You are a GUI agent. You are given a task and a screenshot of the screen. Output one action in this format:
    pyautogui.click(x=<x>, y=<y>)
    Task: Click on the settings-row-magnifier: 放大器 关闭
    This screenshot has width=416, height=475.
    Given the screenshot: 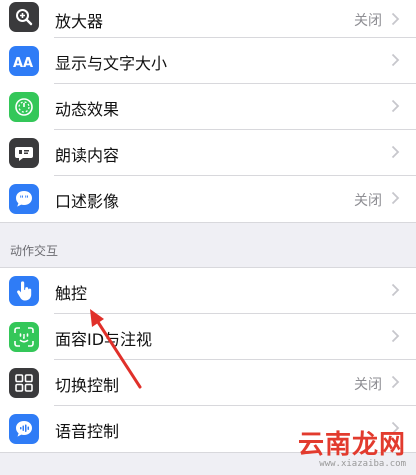 What is the action you would take?
    pyautogui.click(x=208, y=19)
    